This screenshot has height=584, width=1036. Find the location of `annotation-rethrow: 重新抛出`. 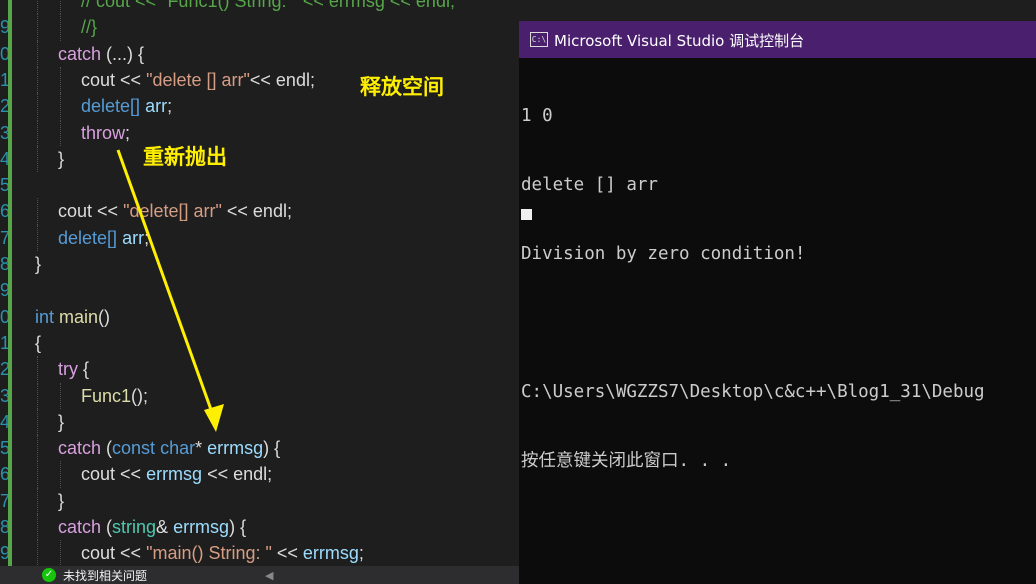

annotation-rethrow: 重新抛出 is located at coordinates (185, 157).